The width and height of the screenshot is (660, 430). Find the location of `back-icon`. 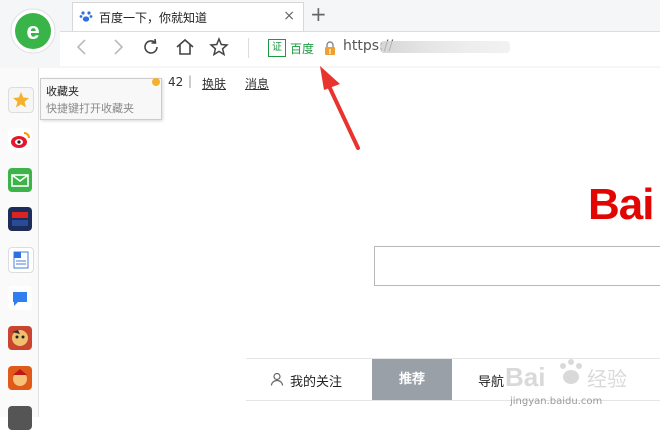

back-icon is located at coordinates (83, 47).